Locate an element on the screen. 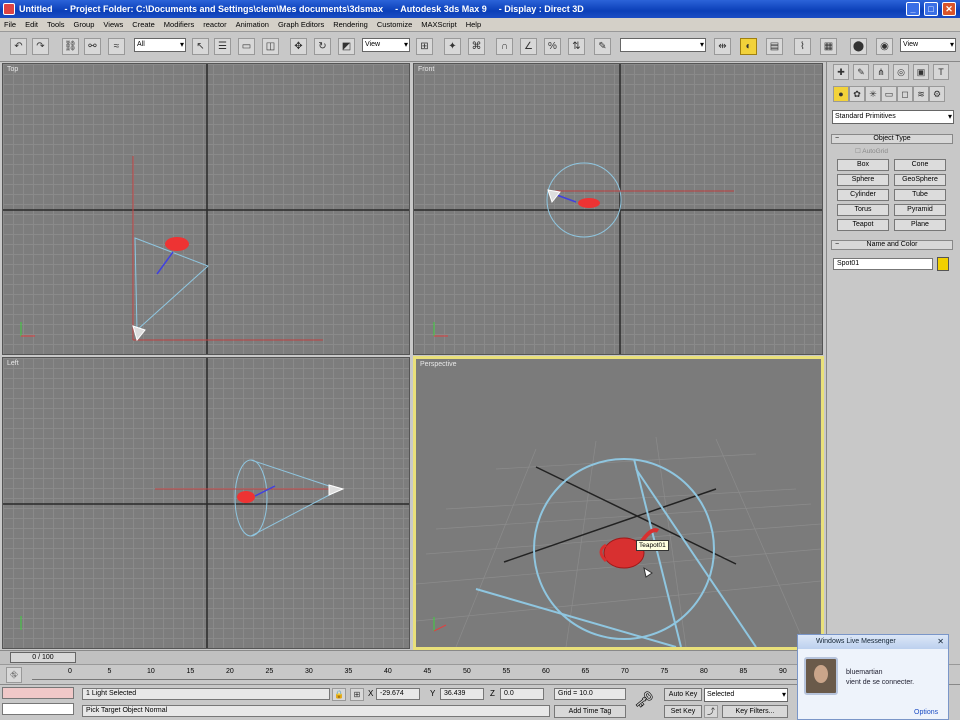 This screenshot has width=960, height=720. teapot-button: Teapot is located at coordinates (863, 225).